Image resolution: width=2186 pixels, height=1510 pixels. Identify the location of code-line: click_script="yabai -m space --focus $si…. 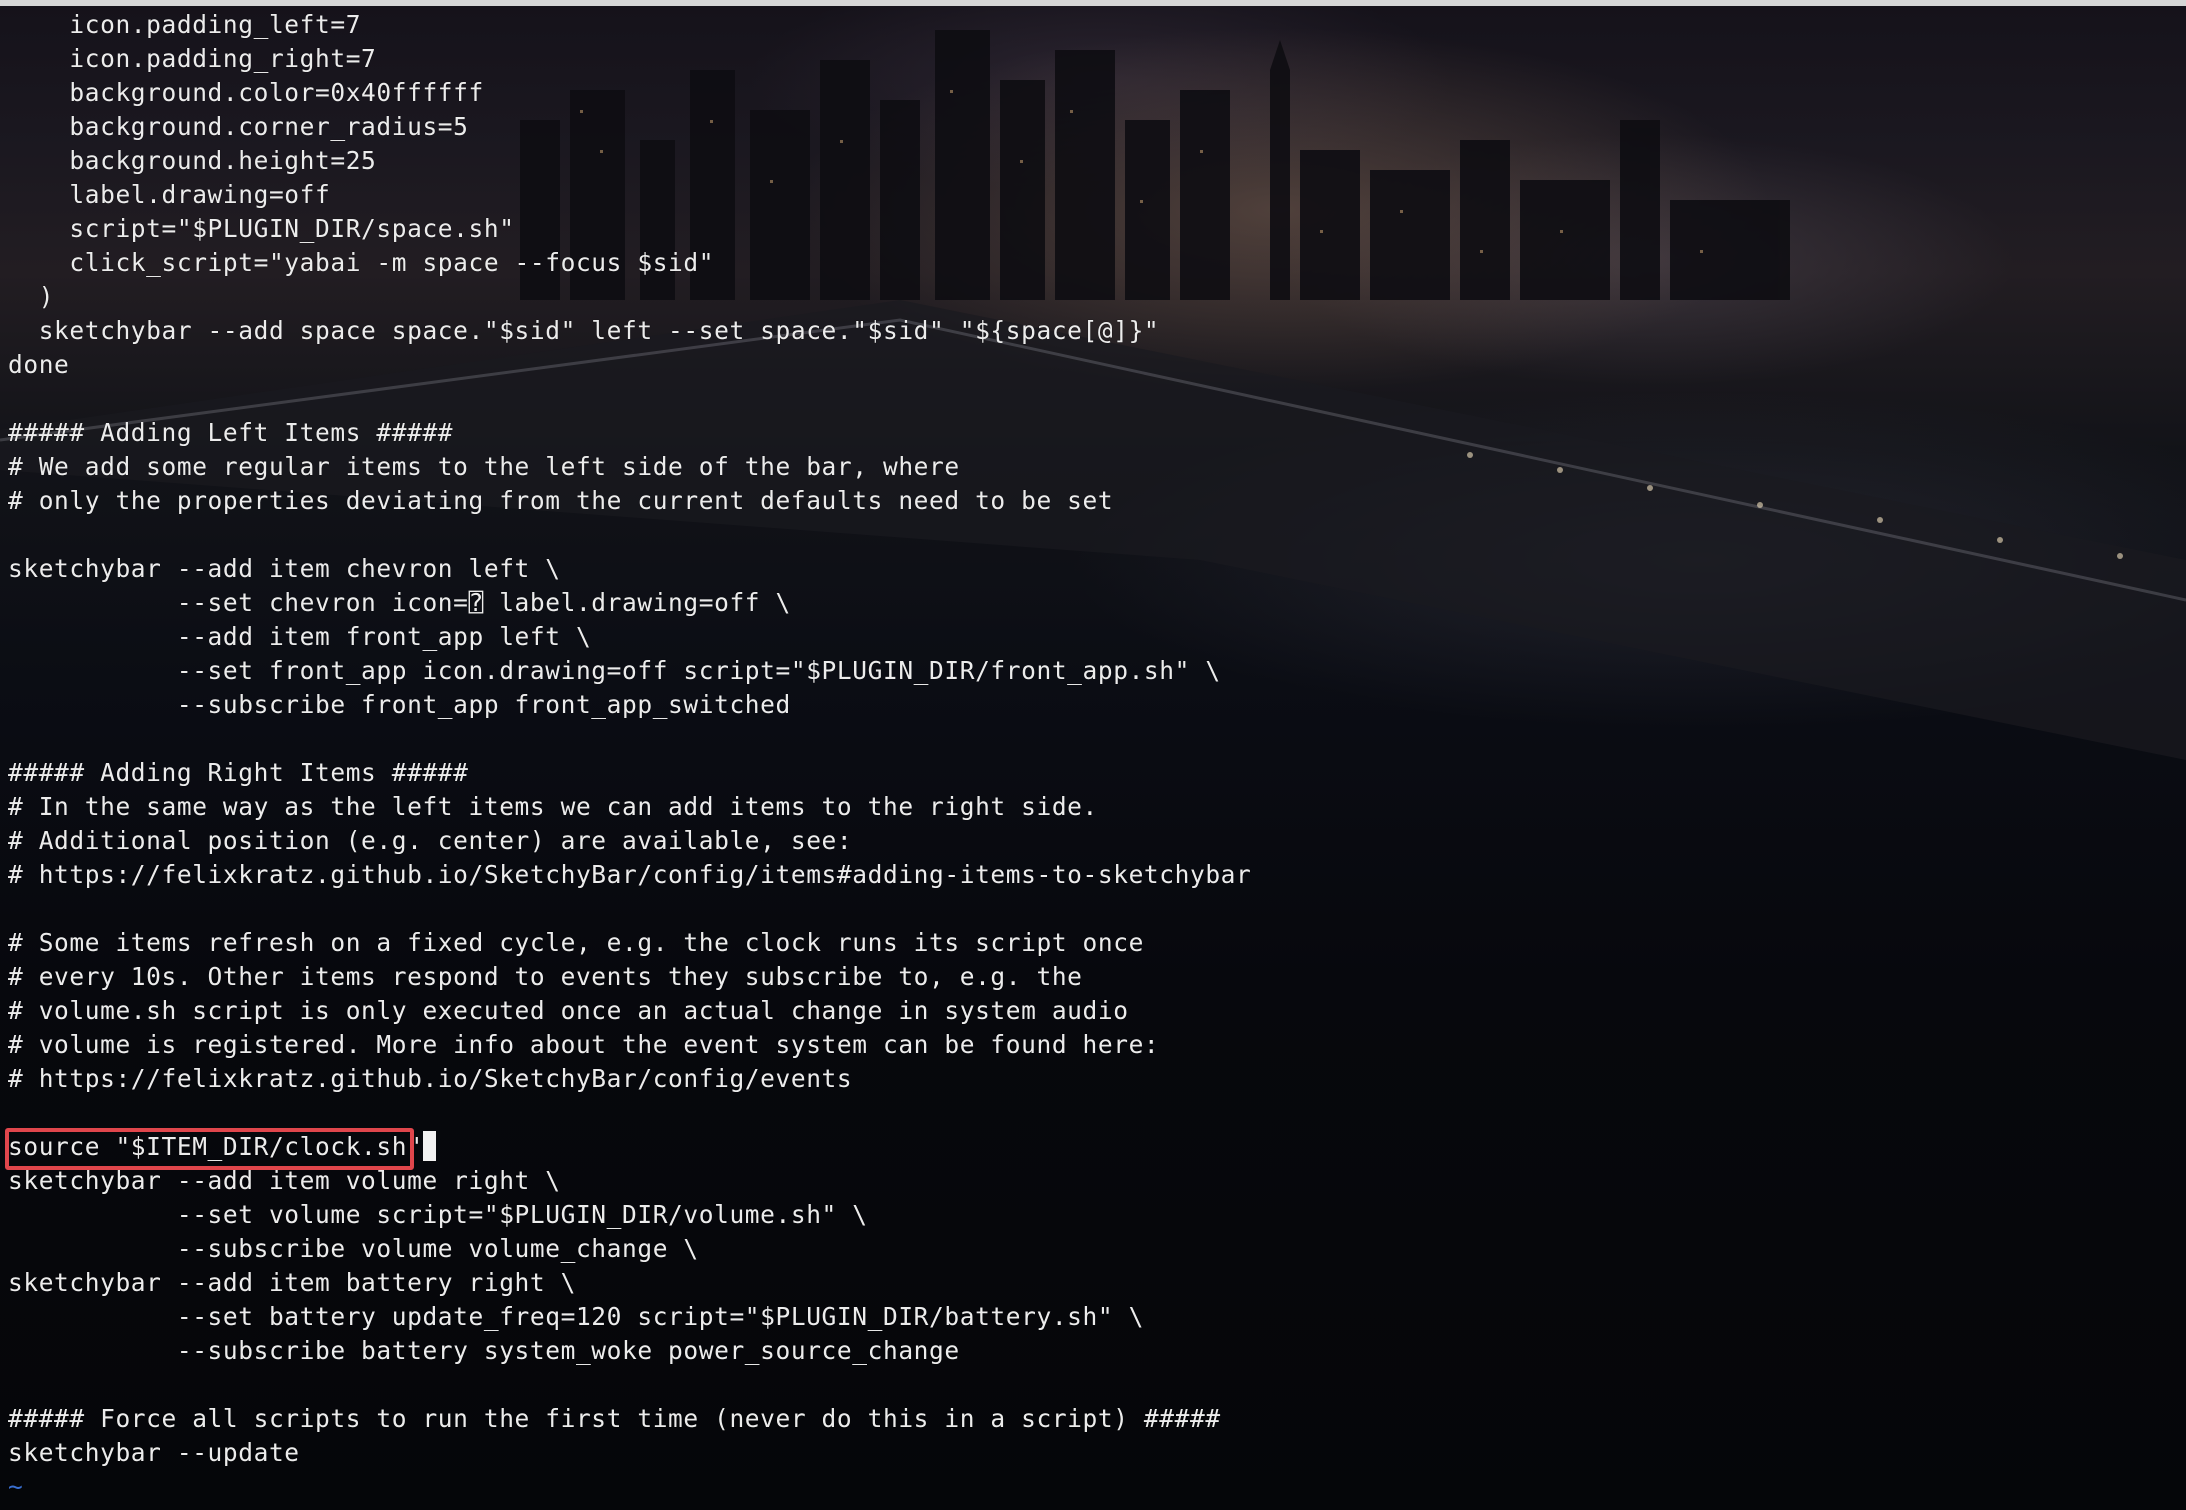
(361, 262).